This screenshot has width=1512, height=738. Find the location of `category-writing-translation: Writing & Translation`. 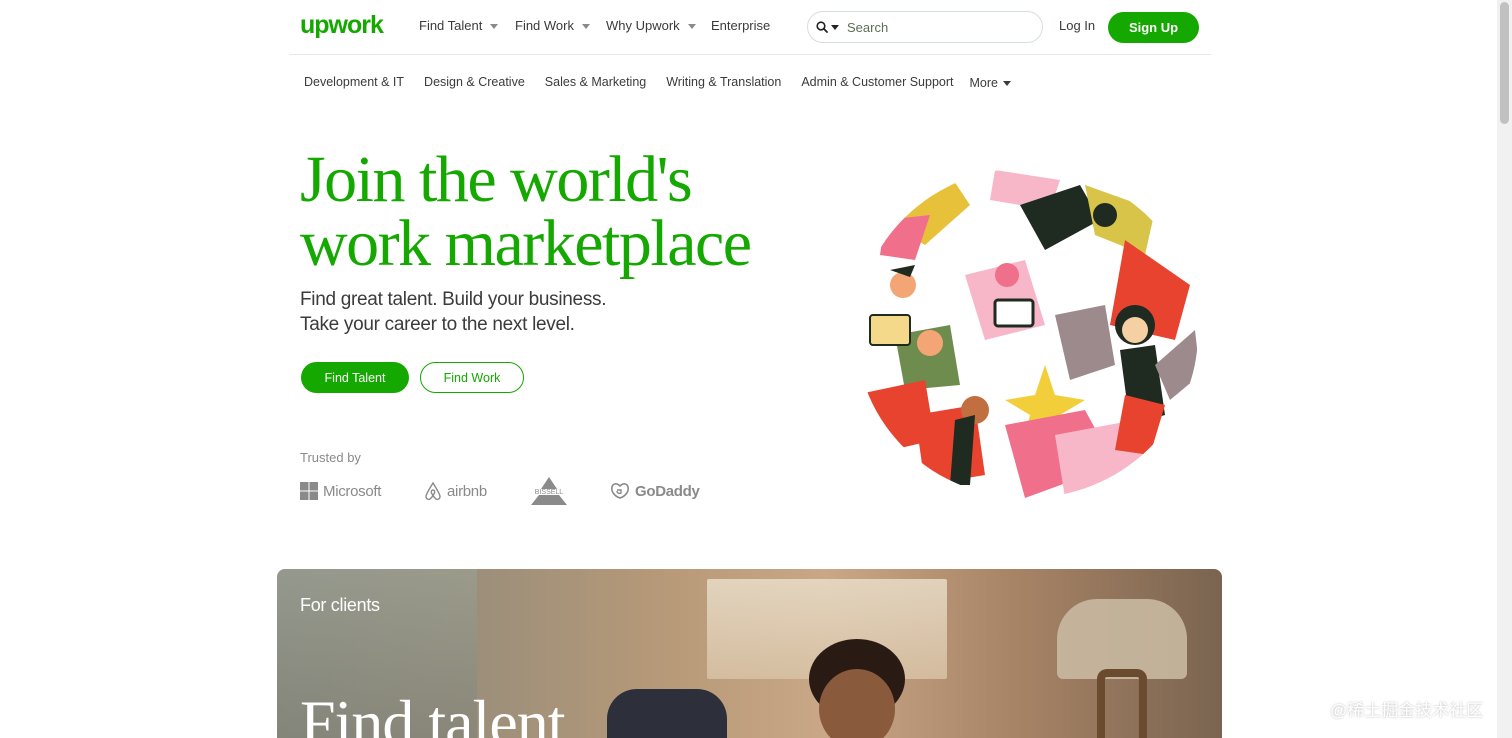

category-writing-translation: Writing & Translation is located at coordinates (723, 83).